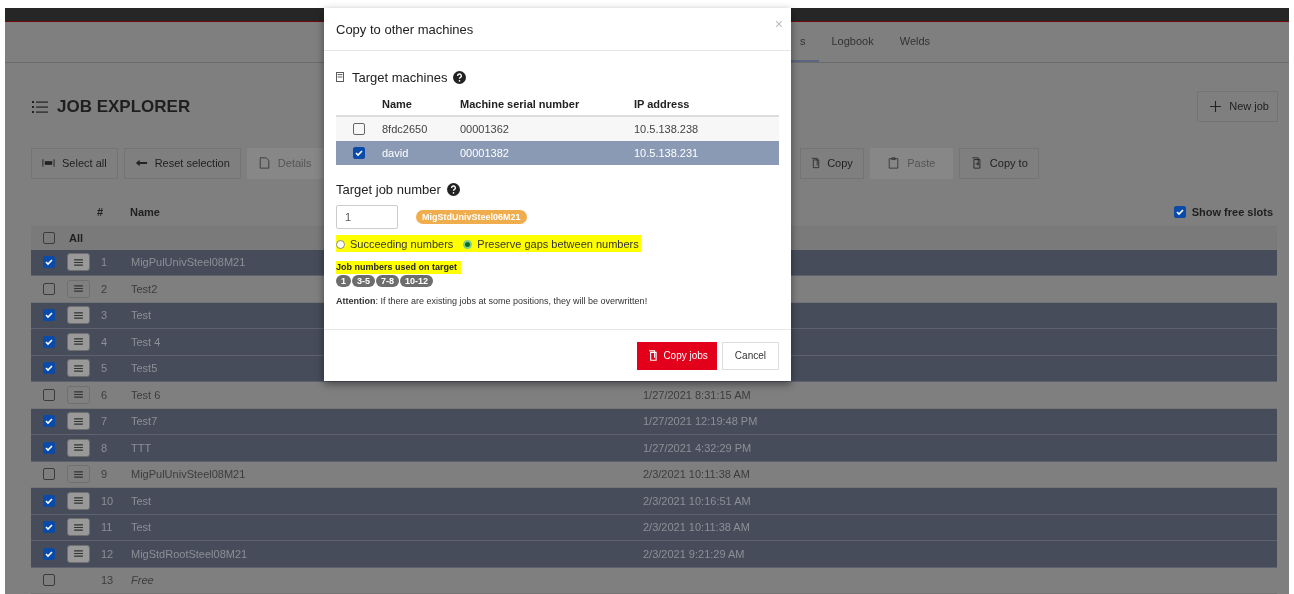  What do you see at coordinates (146, 341) in the screenshot?
I see `table-cell: Test 4` at bounding box center [146, 341].